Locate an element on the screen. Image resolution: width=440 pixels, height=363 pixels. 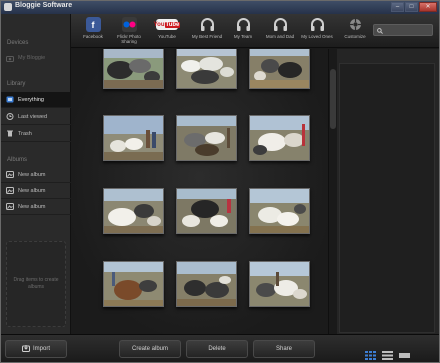
bottom-toolbar: Import Create album Delete Share is located at coordinates (220, 348).